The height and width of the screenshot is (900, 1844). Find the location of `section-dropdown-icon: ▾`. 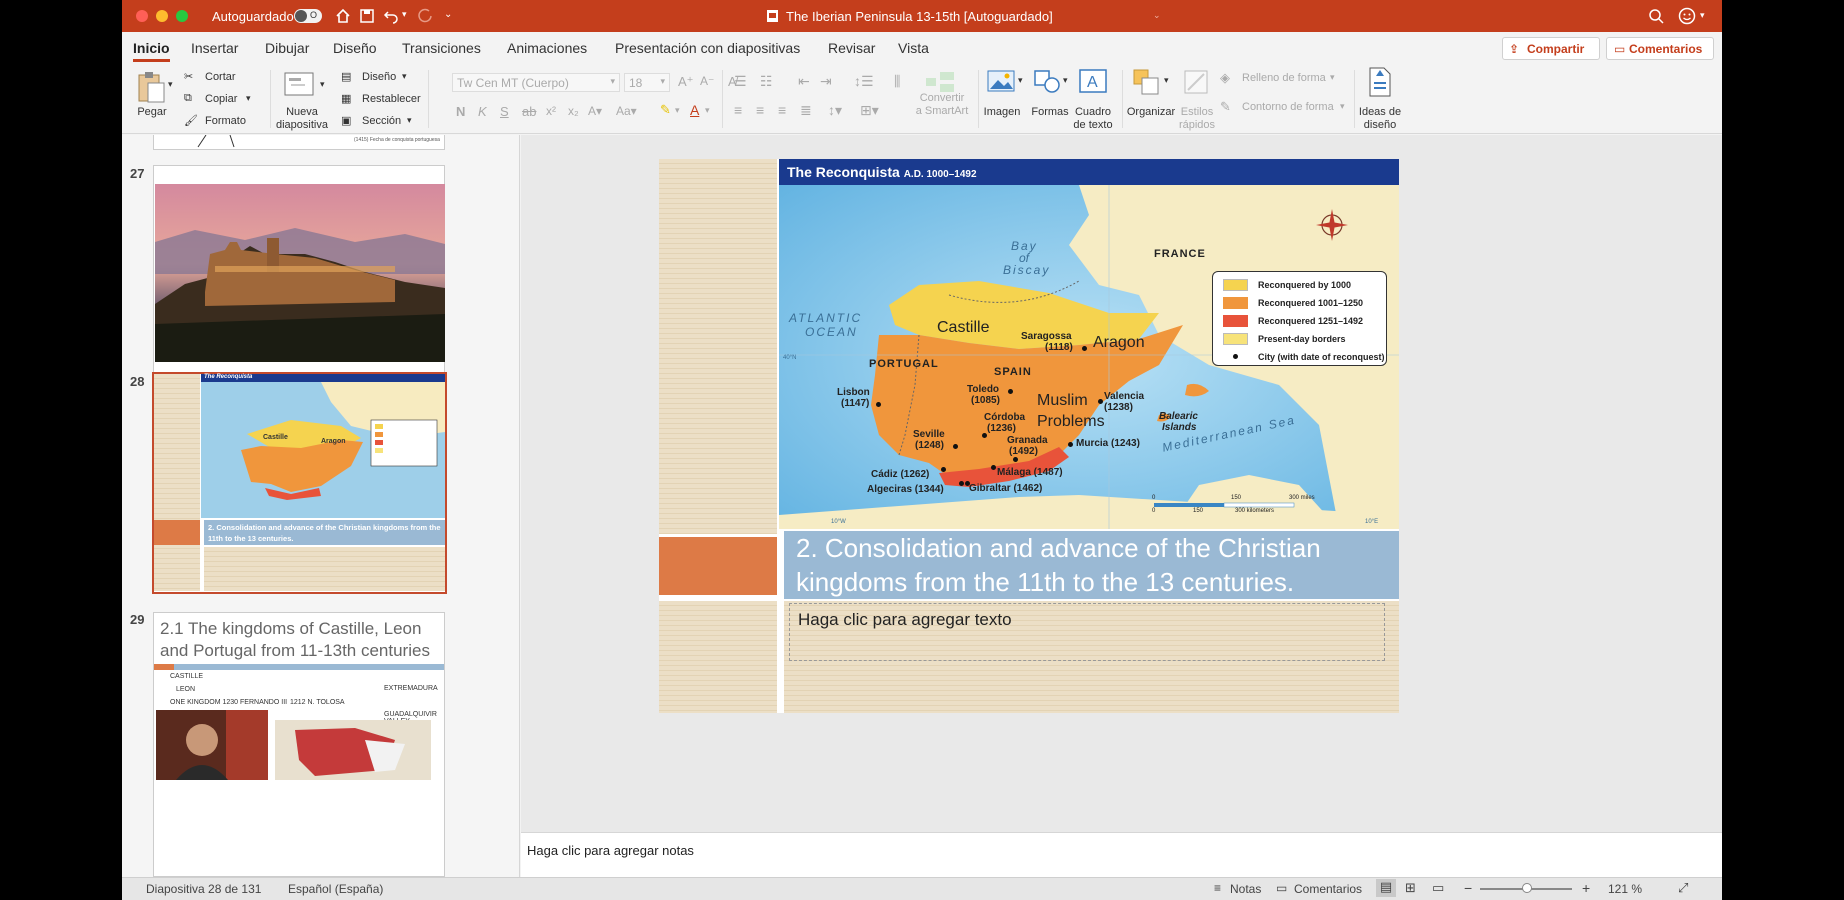

section-dropdown-icon: ▾ is located at coordinates (409, 120).